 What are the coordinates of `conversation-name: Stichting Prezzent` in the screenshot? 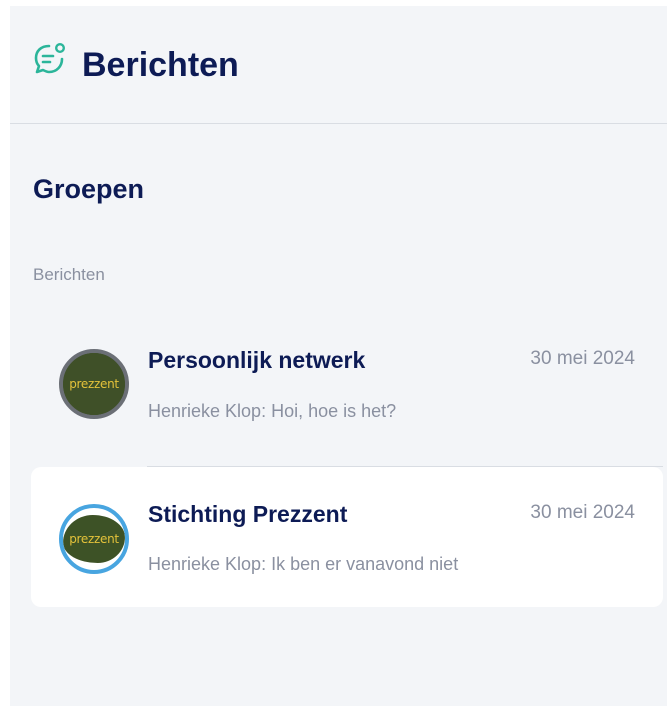 It's located at (248, 514).